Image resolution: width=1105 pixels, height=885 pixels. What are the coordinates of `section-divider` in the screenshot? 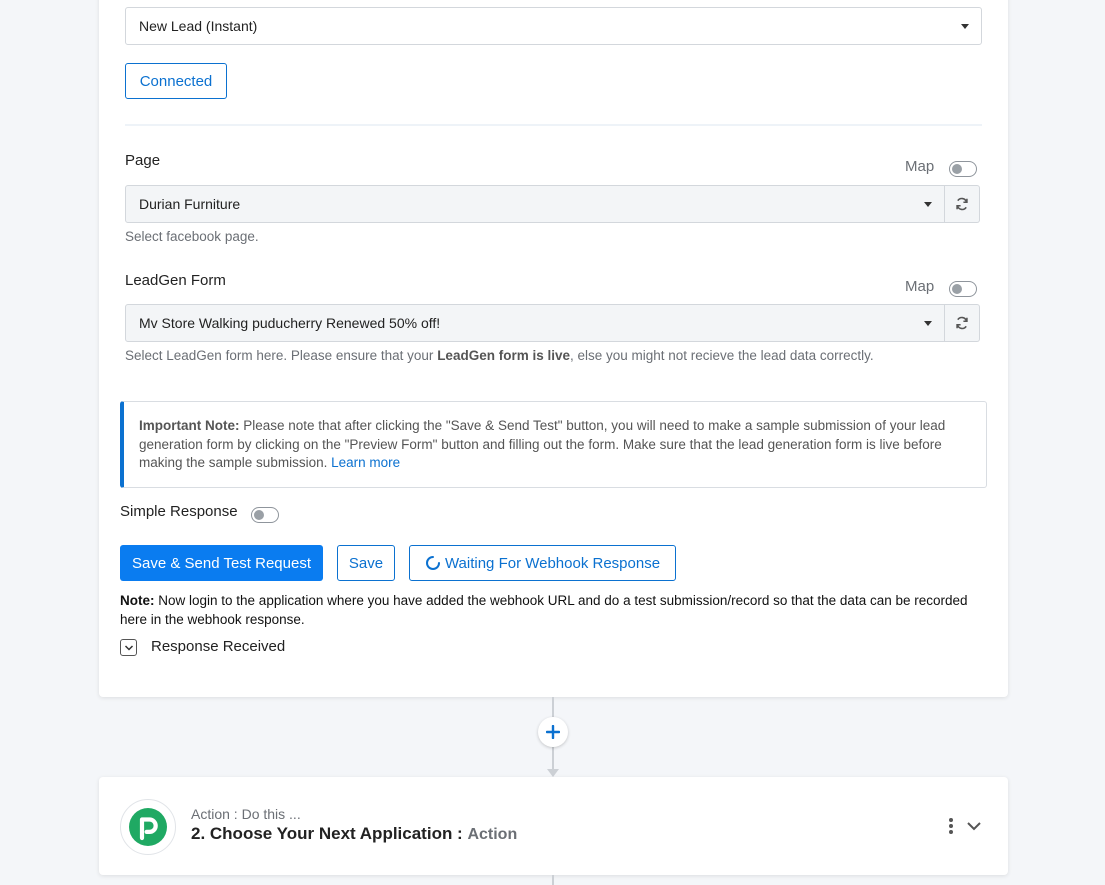 It's located at (553, 125).